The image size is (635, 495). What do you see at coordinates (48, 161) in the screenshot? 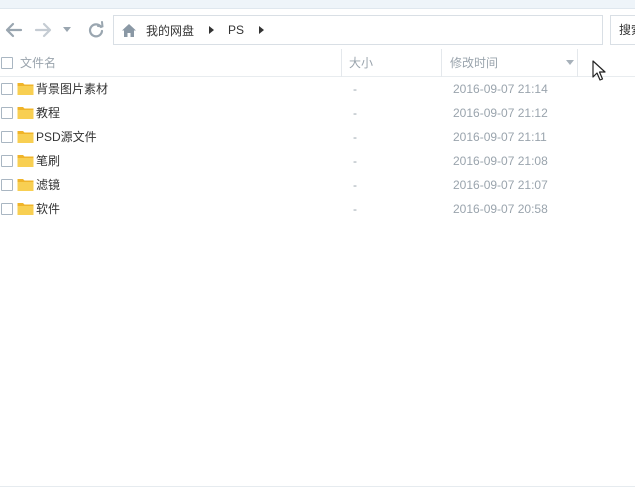
I see `file-name: 笔刷` at bounding box center [48, 161].